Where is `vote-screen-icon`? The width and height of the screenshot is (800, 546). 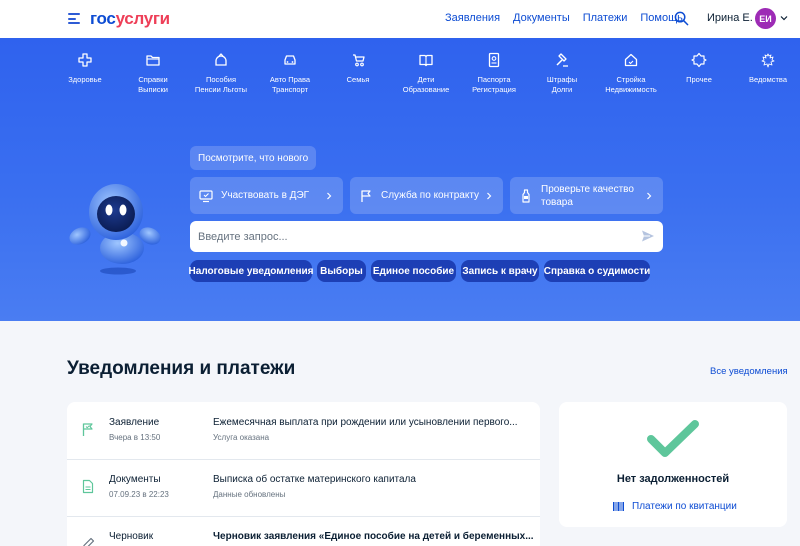 vote-screen-icon is located at coordinates (206, 195).